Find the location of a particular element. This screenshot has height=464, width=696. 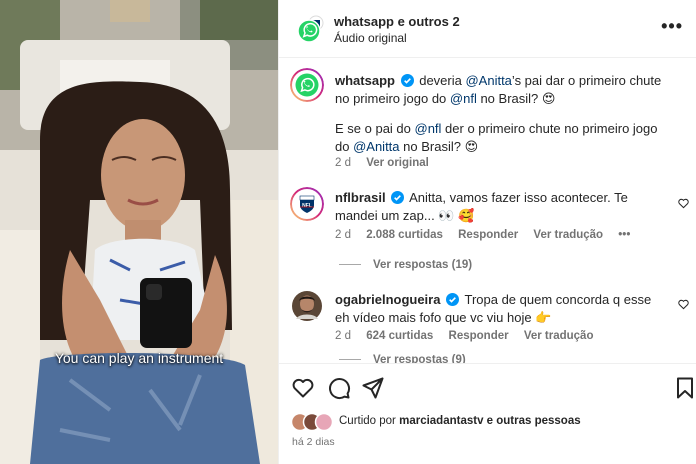

comment-icon is located at coordinates (339, 388).